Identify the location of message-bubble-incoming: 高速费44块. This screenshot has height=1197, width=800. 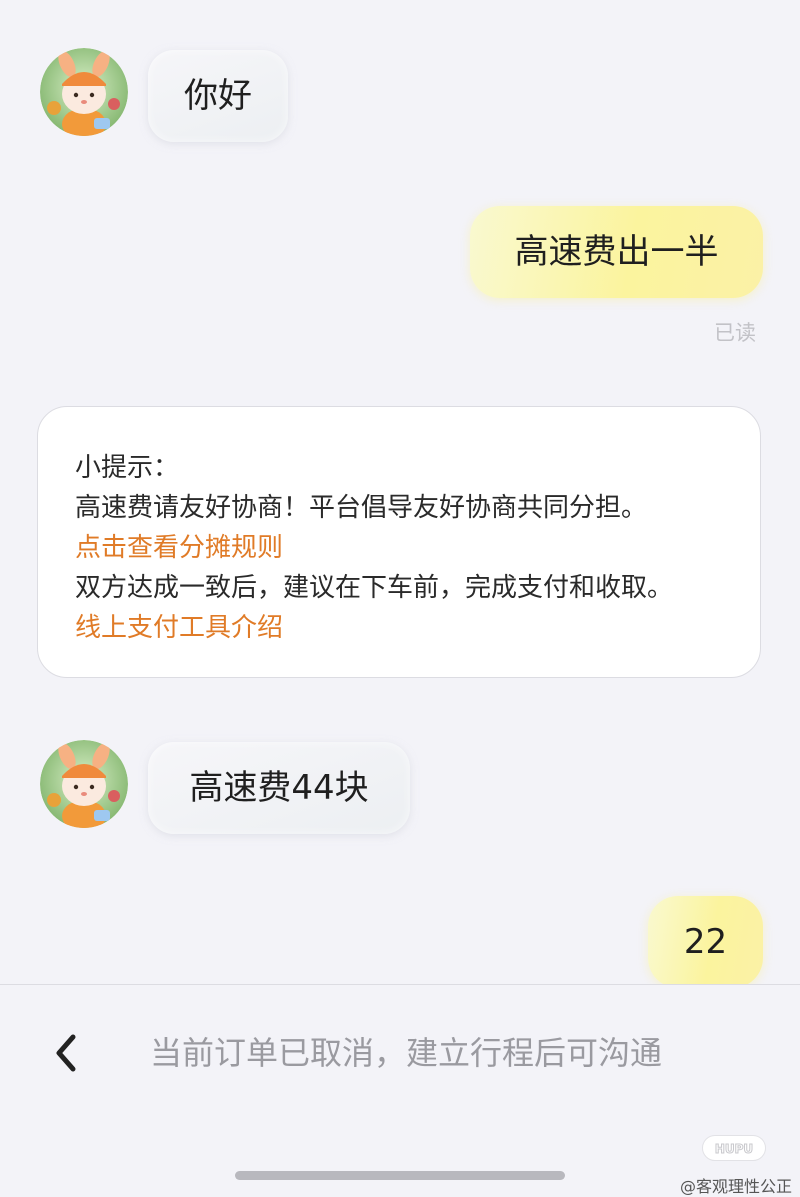
(279, 788).